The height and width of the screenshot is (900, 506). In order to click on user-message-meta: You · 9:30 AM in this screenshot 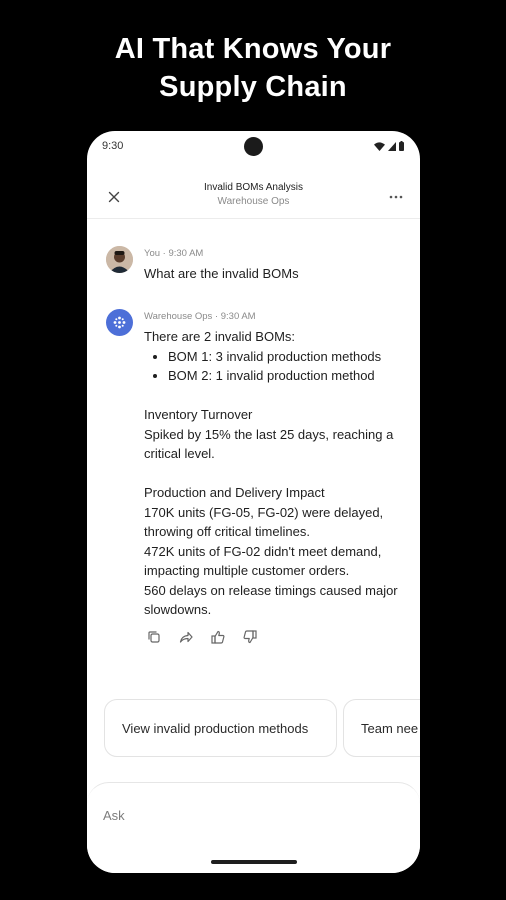, I will do `click(174, 253)`.